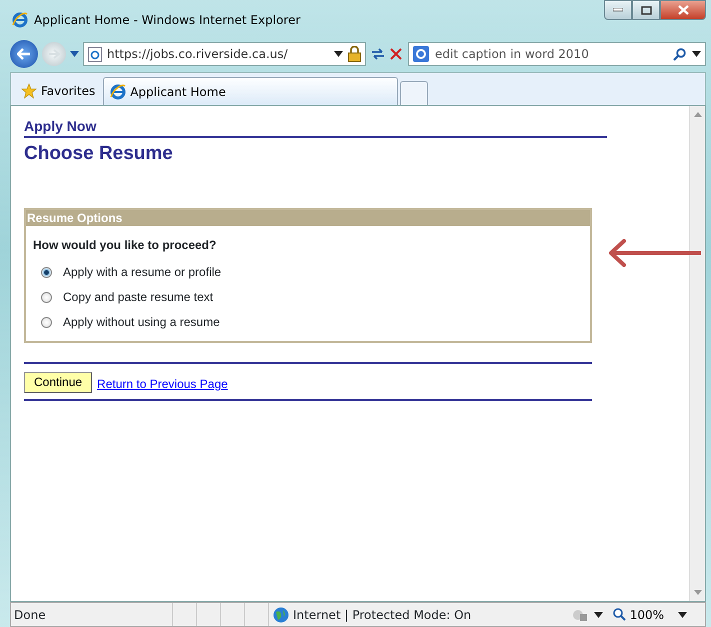 The image size is (711, 627). Describe the element at coordinates (308, 272) in the screenshot. I see `radio-option: Apply with a resume or profile` at that location.